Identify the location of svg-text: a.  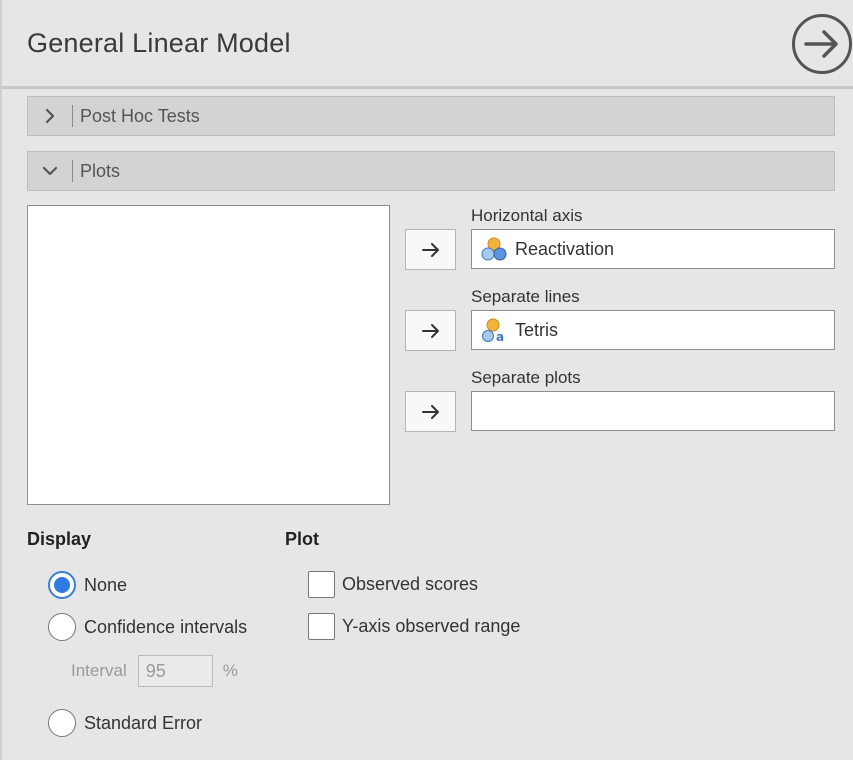
(500, 336).